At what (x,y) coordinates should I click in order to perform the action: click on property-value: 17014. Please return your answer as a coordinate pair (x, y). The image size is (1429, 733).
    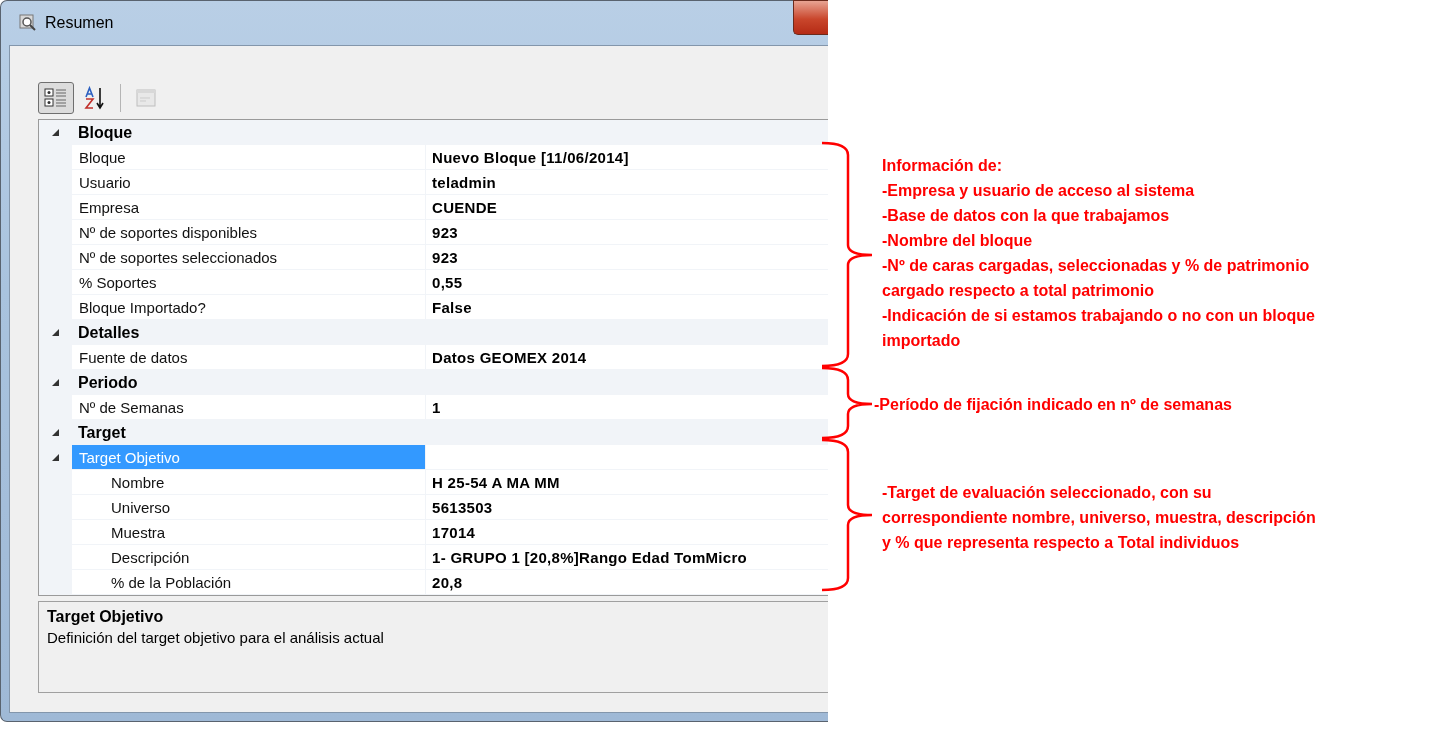
    Looking at the image, I should click on (454, 532).